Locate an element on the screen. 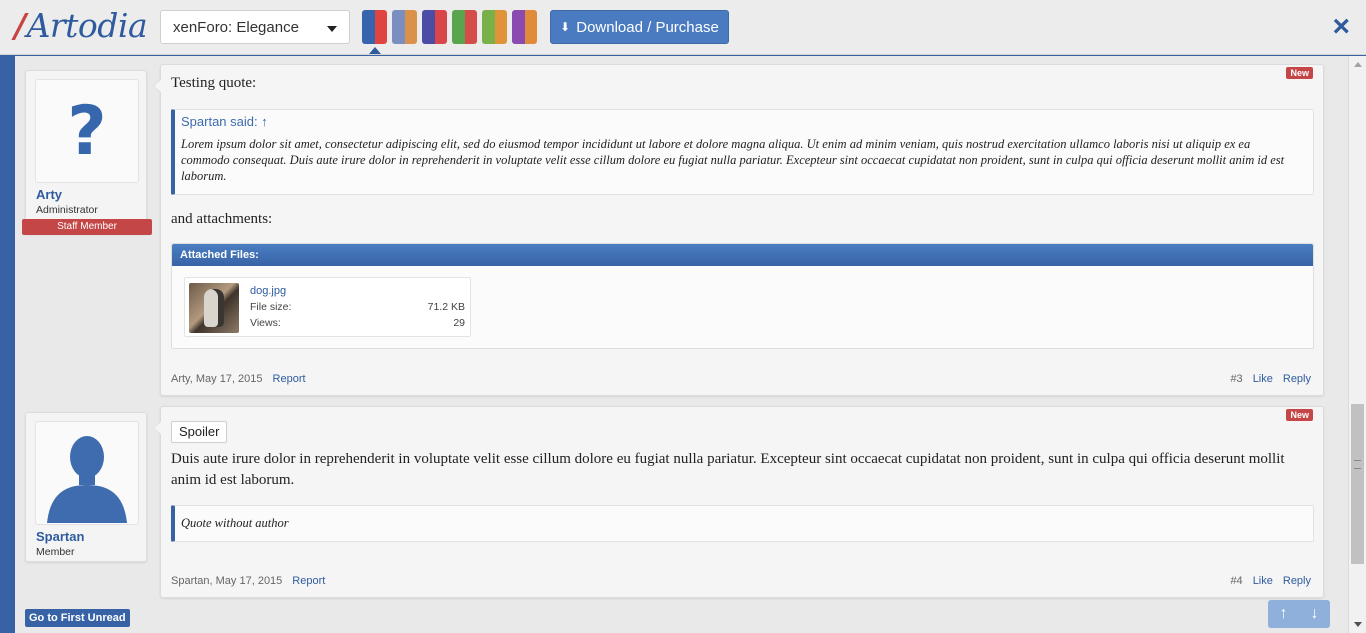  post-meta: Arty, May 17, 2015 Report is located at coordinates (238, 379).